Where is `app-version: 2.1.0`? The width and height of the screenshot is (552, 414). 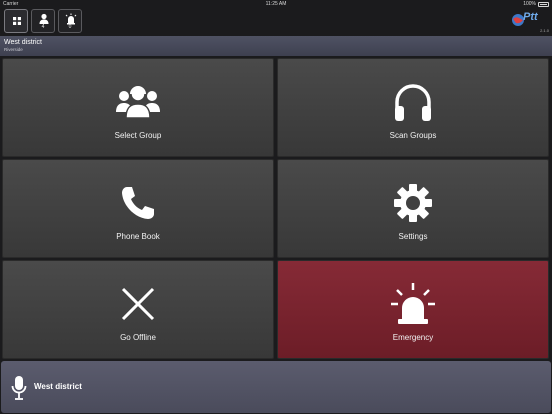
app-version: 2.1.0 is located at coordinates (544, 30).